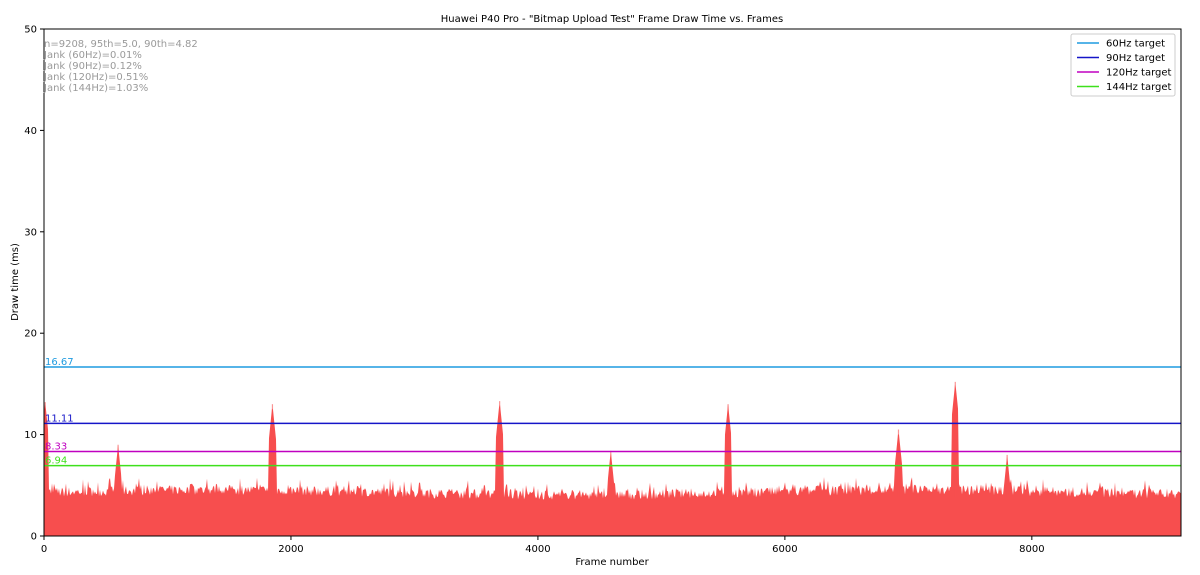  What do you see at coordinates (30, 232) in the screenshot?
I see `y-tick-label: 30` at bounding box center [30, 232].